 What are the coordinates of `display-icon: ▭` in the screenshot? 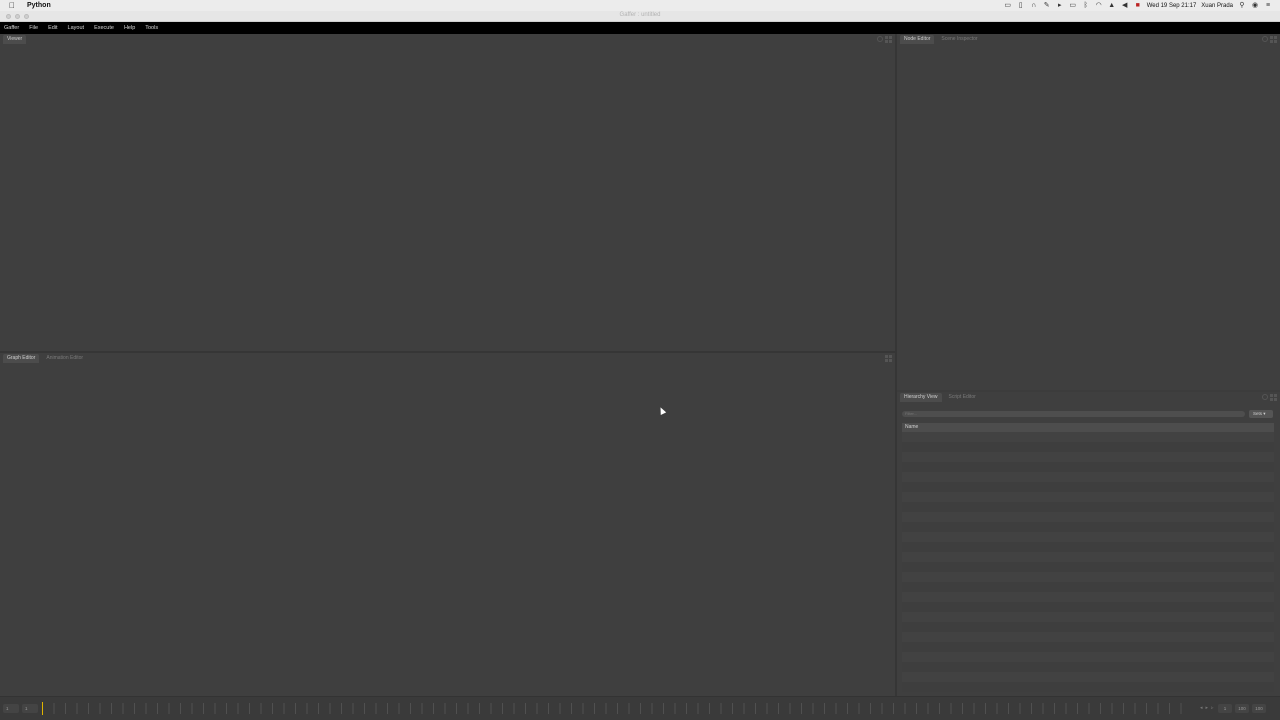 It's located at (1008, 5).